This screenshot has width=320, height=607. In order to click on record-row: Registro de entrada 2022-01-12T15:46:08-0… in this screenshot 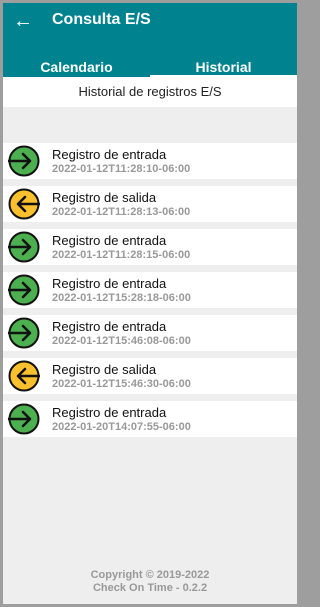, I will do `click(150, 333)`.